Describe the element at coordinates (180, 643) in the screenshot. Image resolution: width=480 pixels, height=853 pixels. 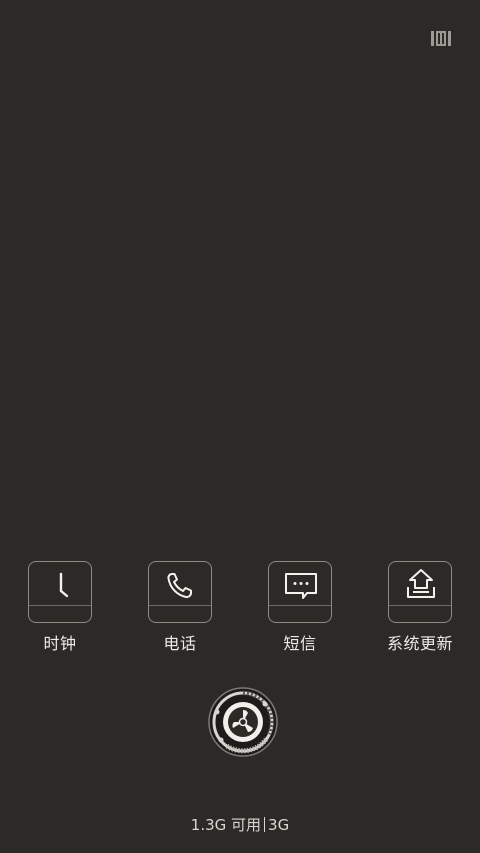
I see `app-label: 电话` at that location.